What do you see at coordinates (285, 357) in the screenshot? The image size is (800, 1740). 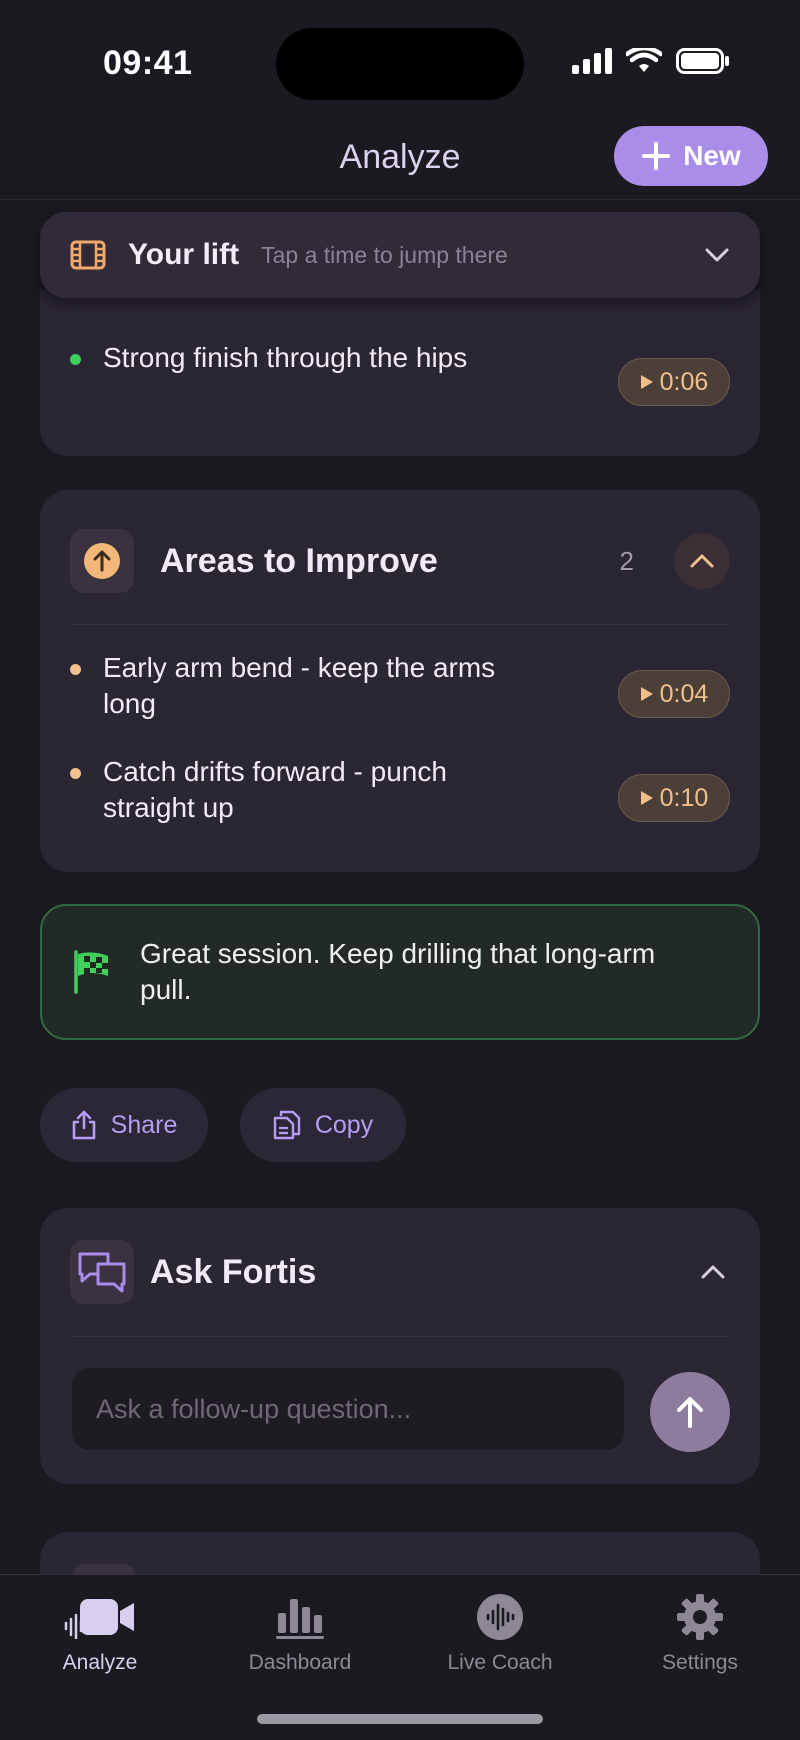 I see `lift-item-text: Strong finish through the hips` at bounding box center [285, 357].